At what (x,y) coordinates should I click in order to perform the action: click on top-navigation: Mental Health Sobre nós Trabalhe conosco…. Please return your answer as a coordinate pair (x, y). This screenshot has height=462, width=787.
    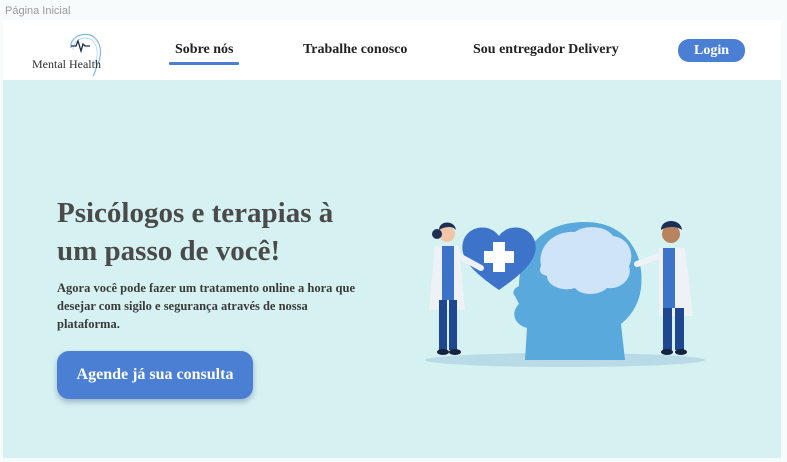
    Looking at the image, I should click on (392, 50).